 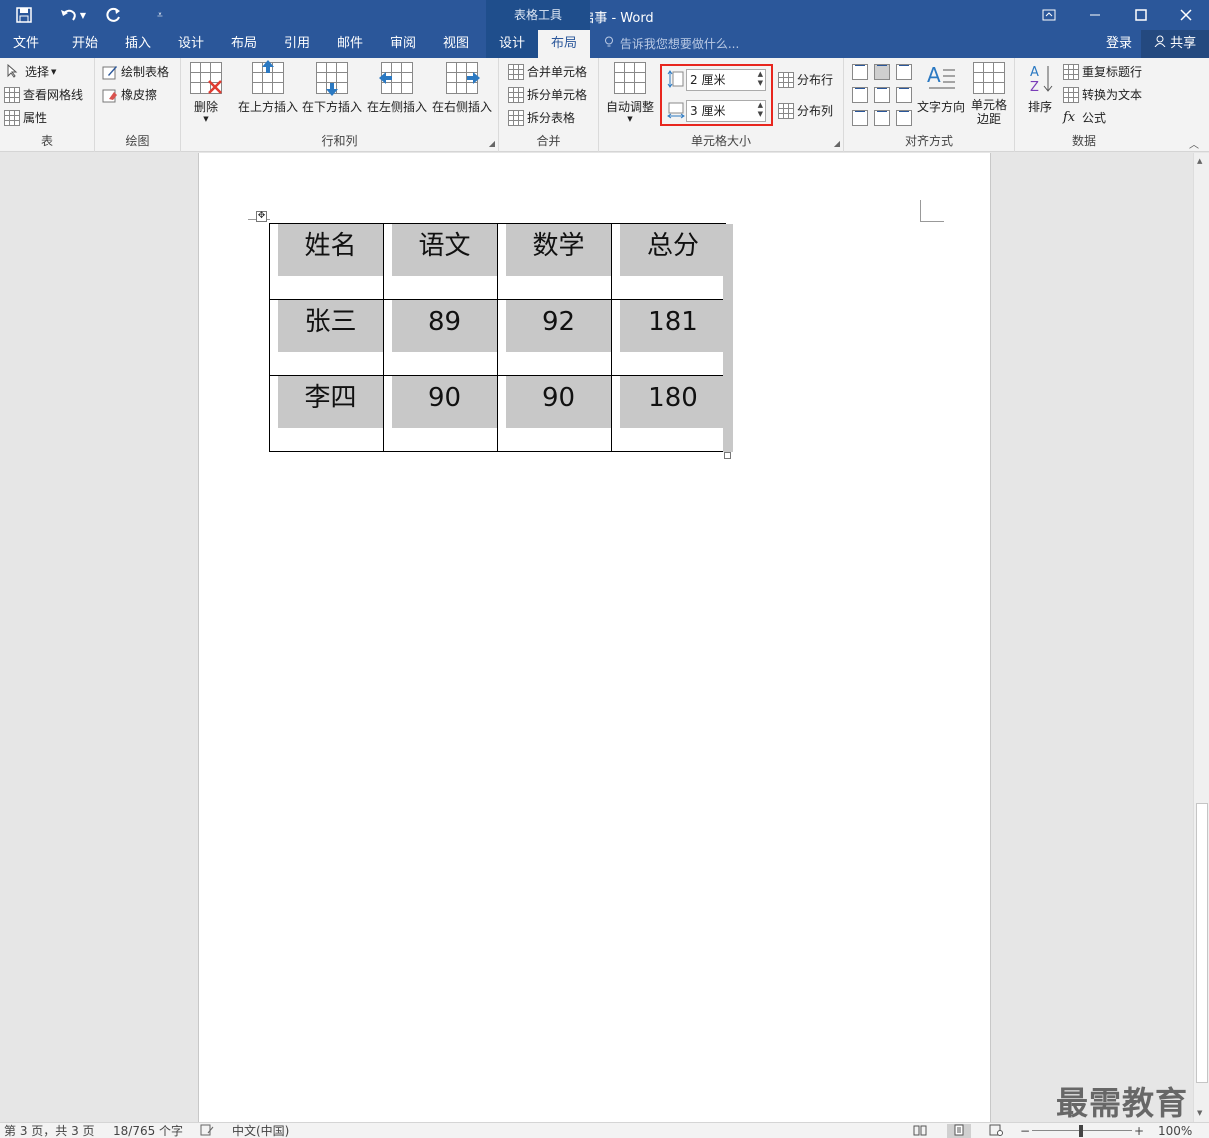 I want to click on split-table-button: 拆分表格, so click(x=541, y=118).